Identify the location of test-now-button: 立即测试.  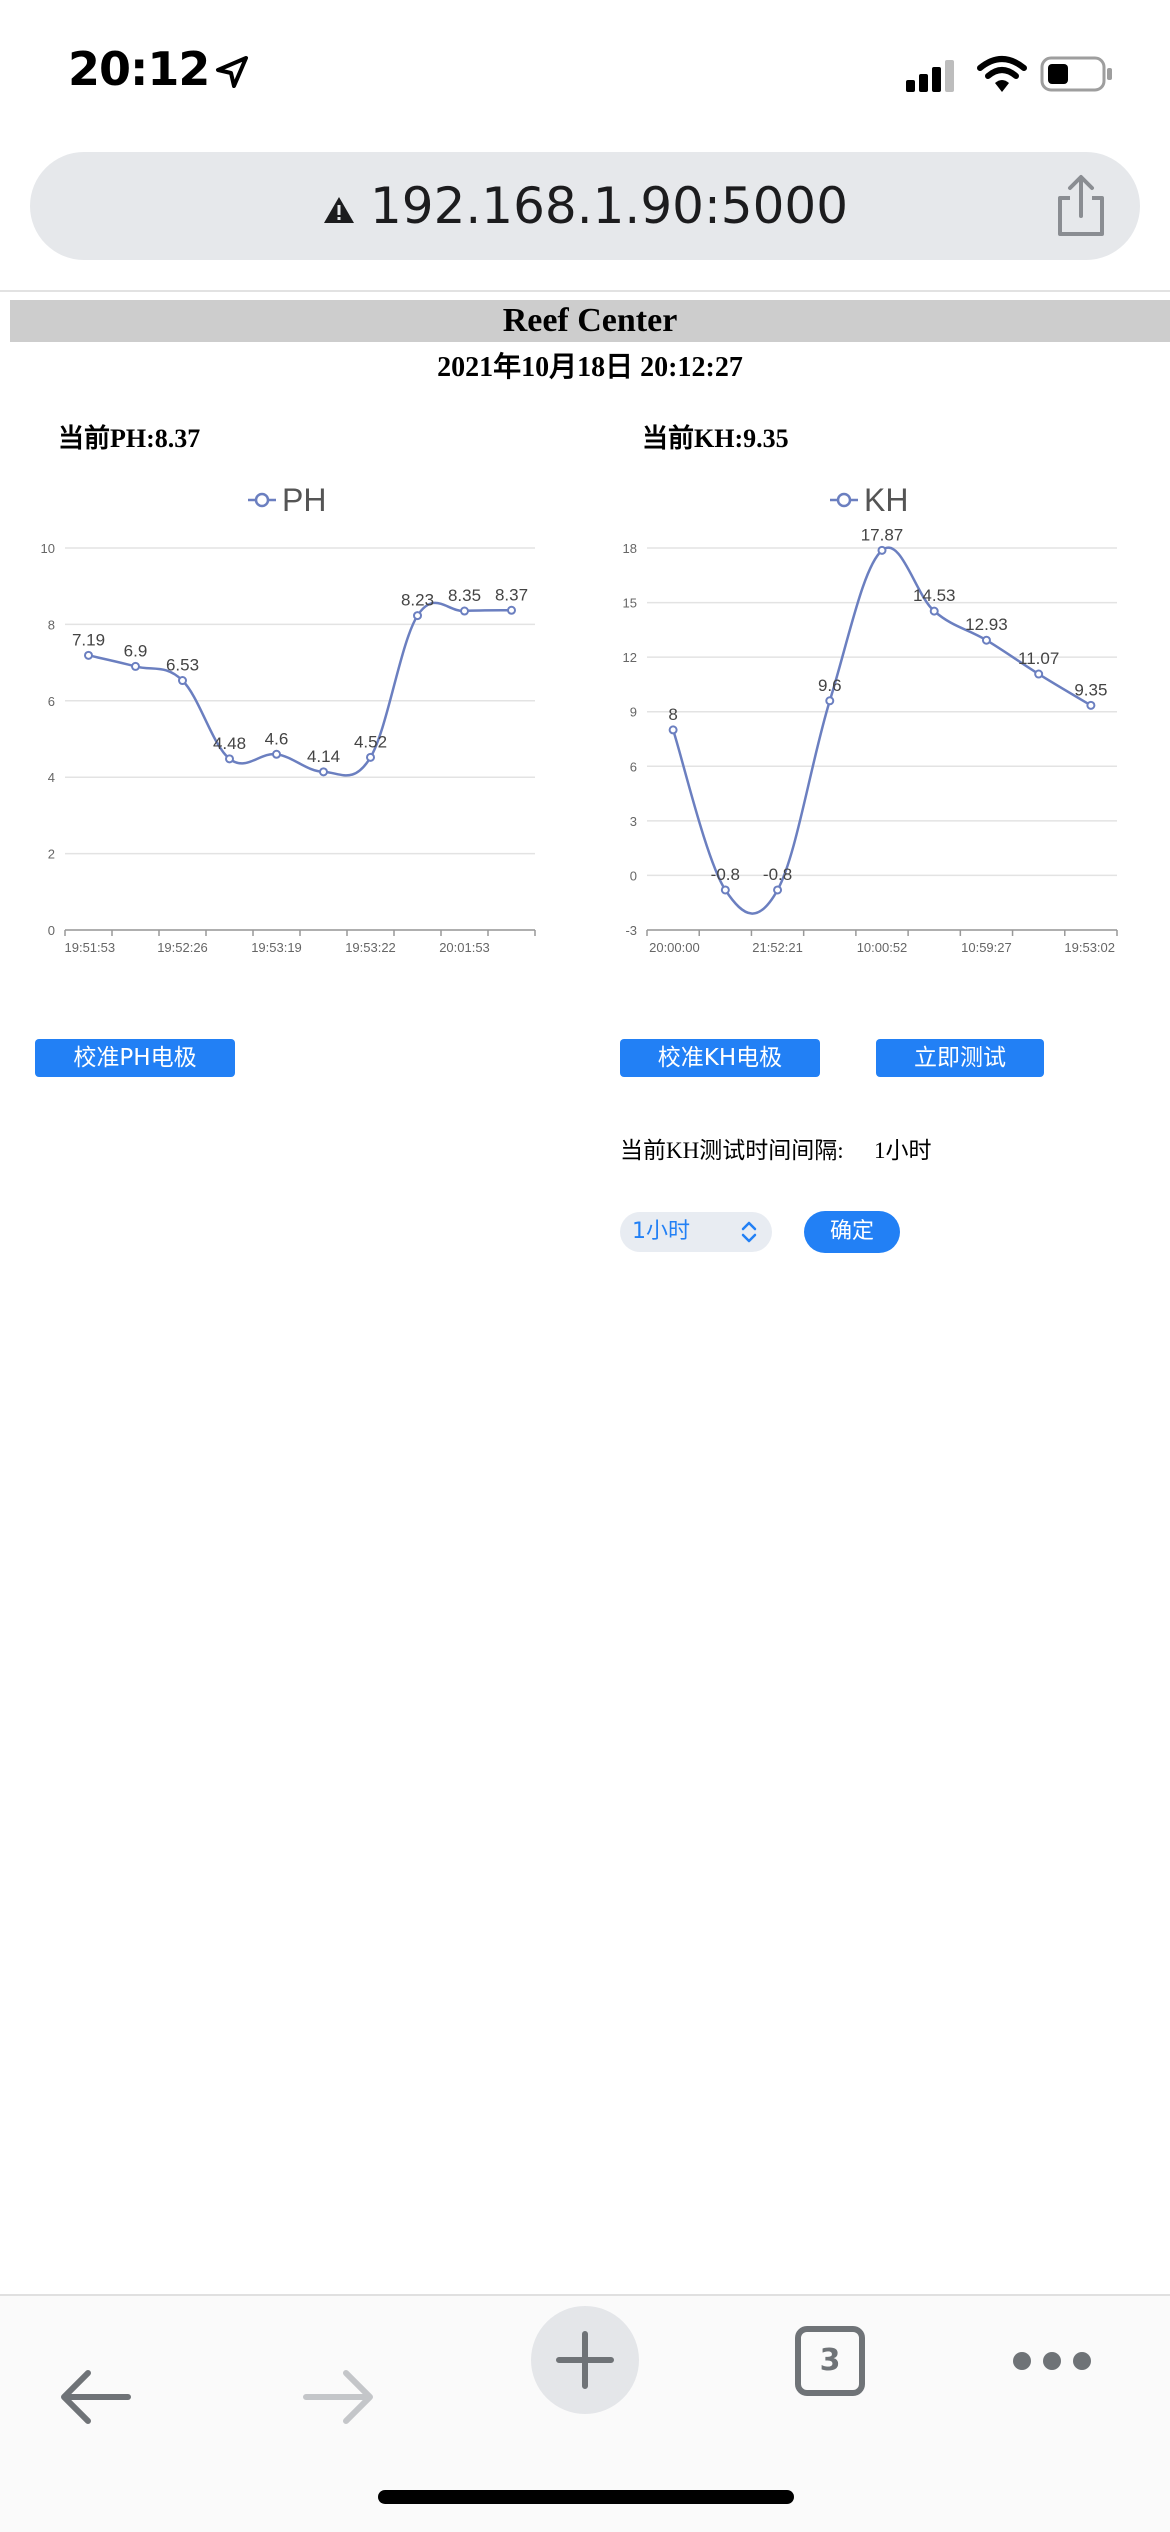
(960, 1058).